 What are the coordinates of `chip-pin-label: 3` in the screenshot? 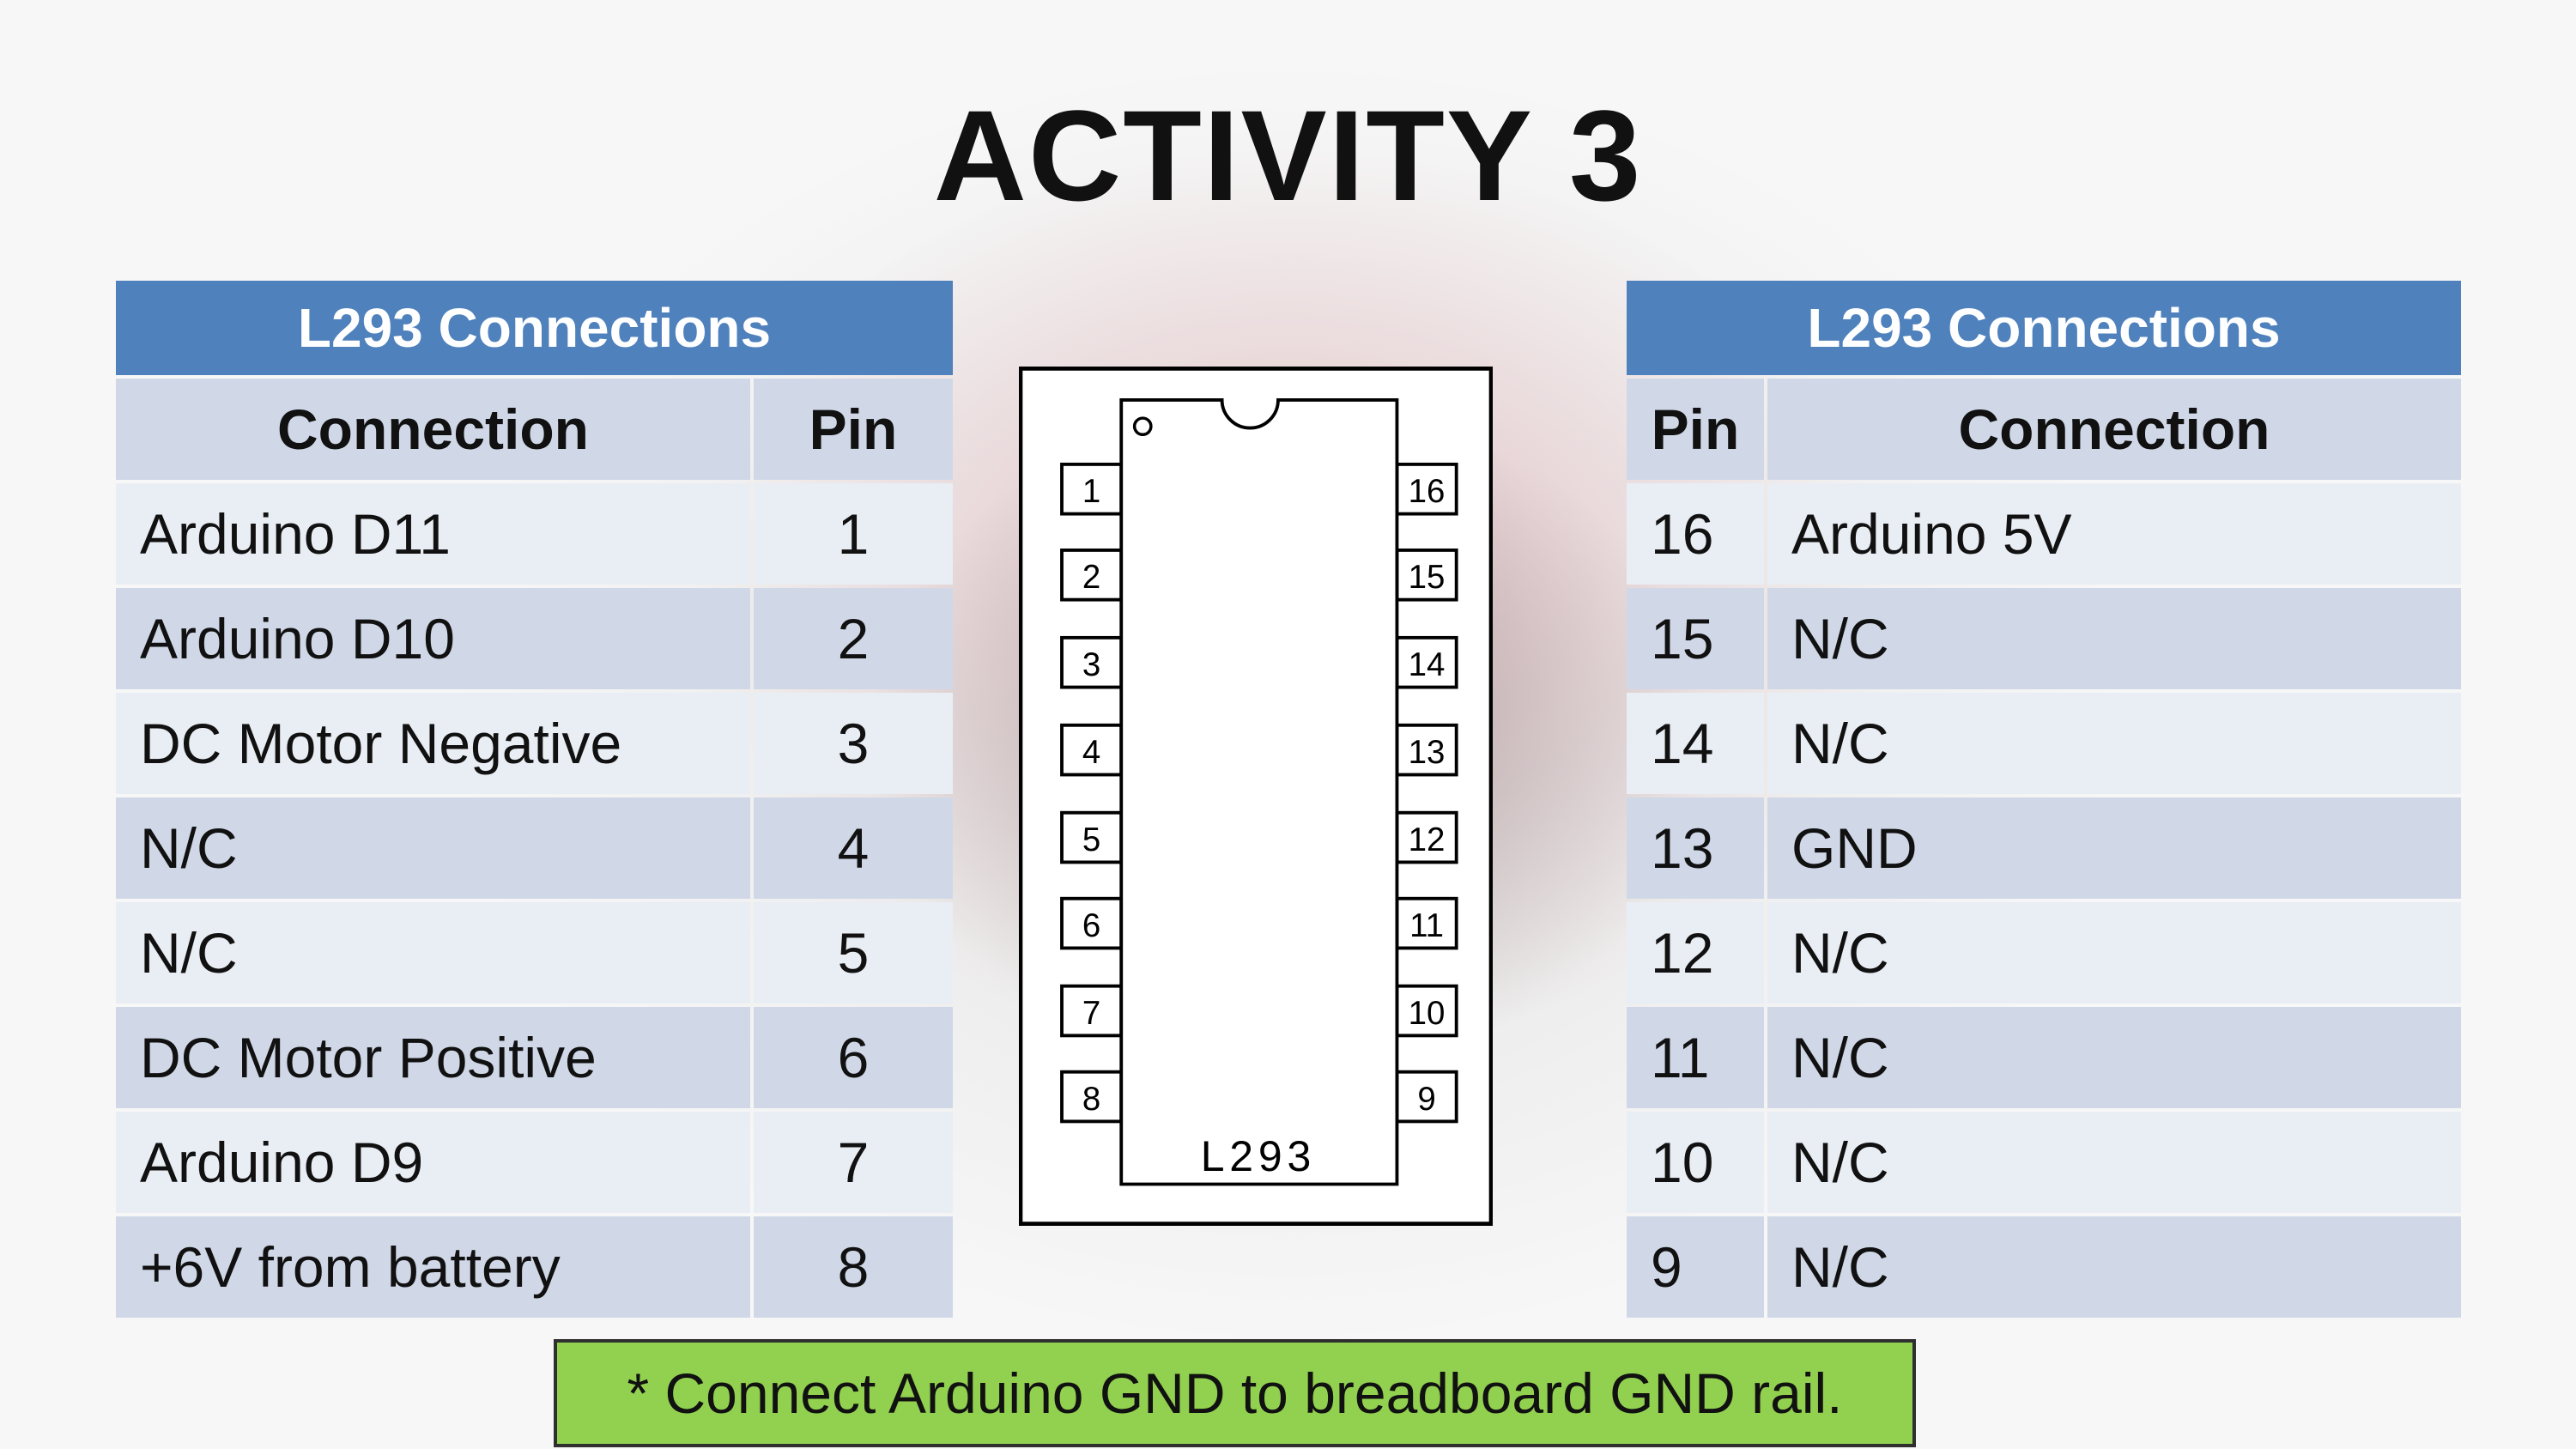 It's located at (1091, 664).